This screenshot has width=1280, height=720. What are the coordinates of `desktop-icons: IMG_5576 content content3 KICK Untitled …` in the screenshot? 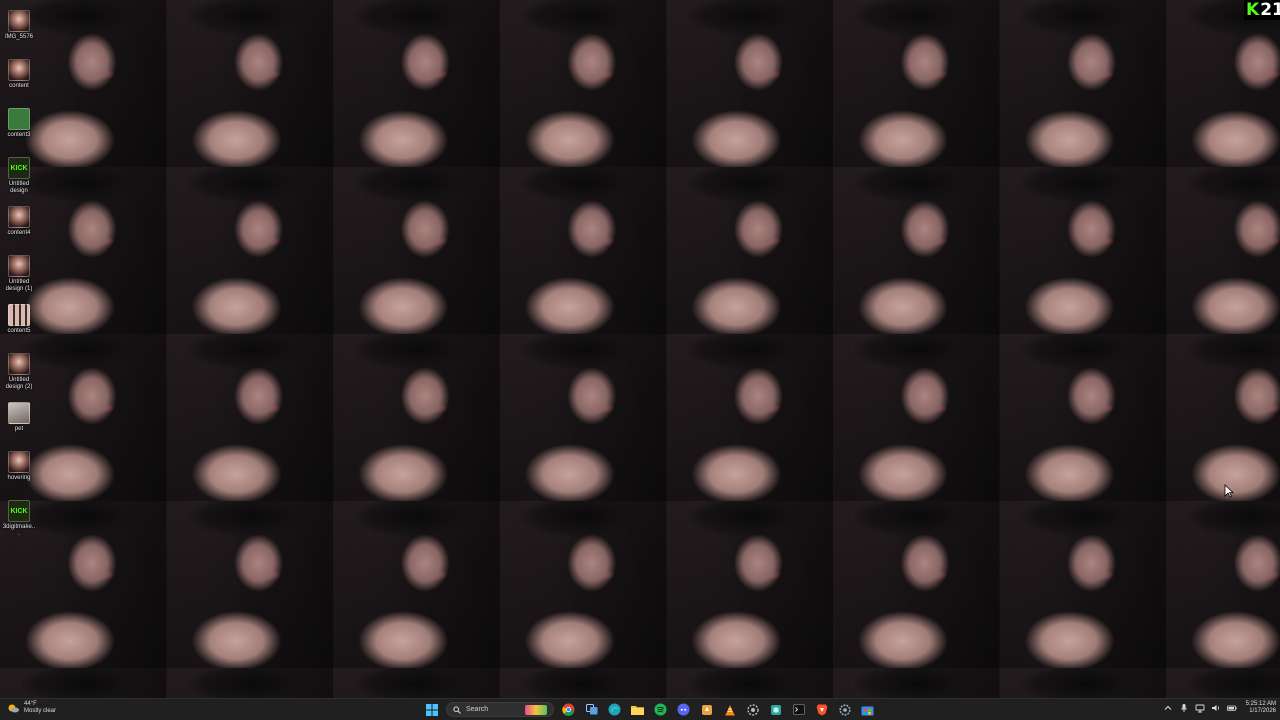 It's located at (19, 277).